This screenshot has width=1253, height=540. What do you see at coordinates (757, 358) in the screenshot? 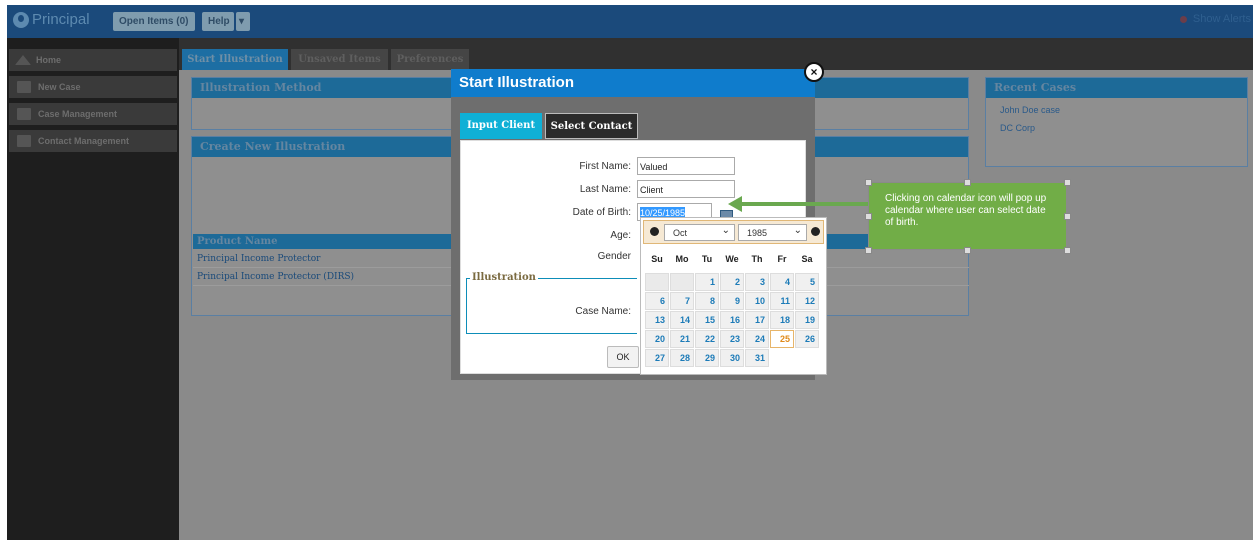
I see `day-cell: 31` at bounding box center [757, 358].